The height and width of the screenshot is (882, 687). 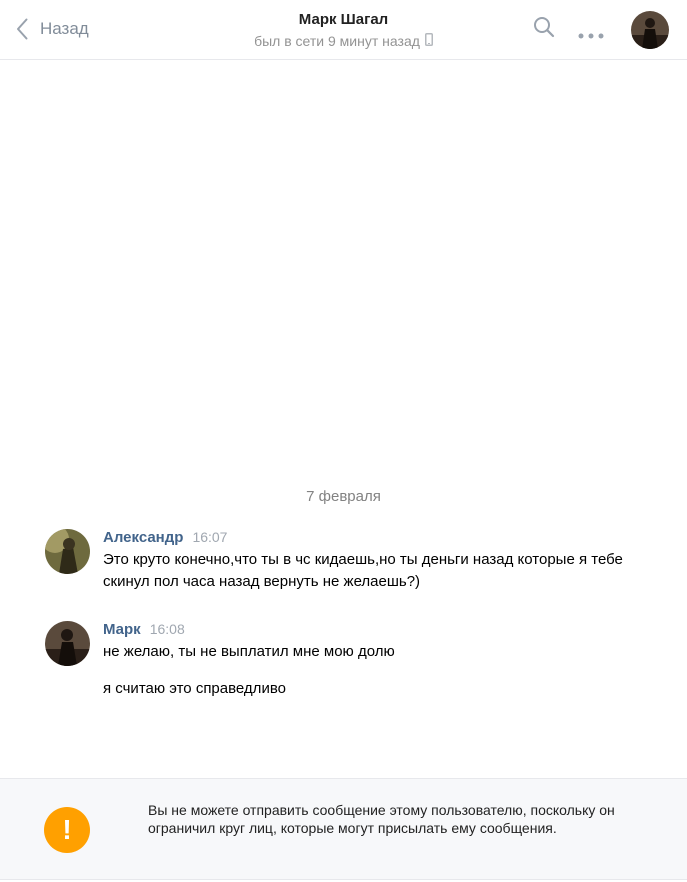 I want to click on more-dots-icon, so click(x=591, y=35).